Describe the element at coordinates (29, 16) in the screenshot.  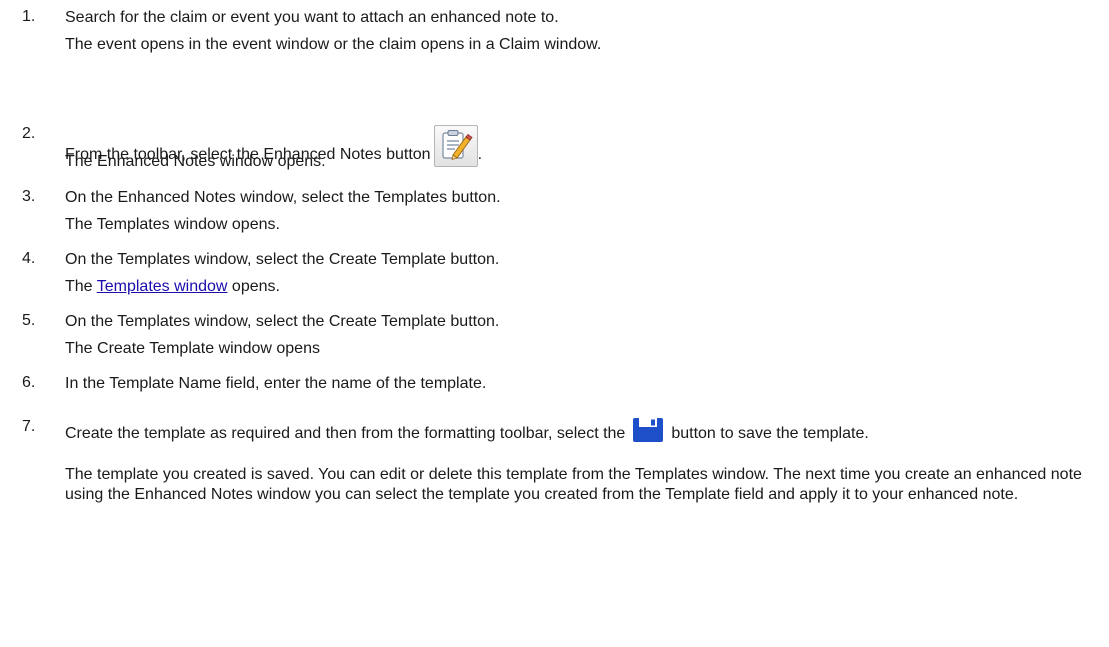
I see `step-number: 1.` at that location.